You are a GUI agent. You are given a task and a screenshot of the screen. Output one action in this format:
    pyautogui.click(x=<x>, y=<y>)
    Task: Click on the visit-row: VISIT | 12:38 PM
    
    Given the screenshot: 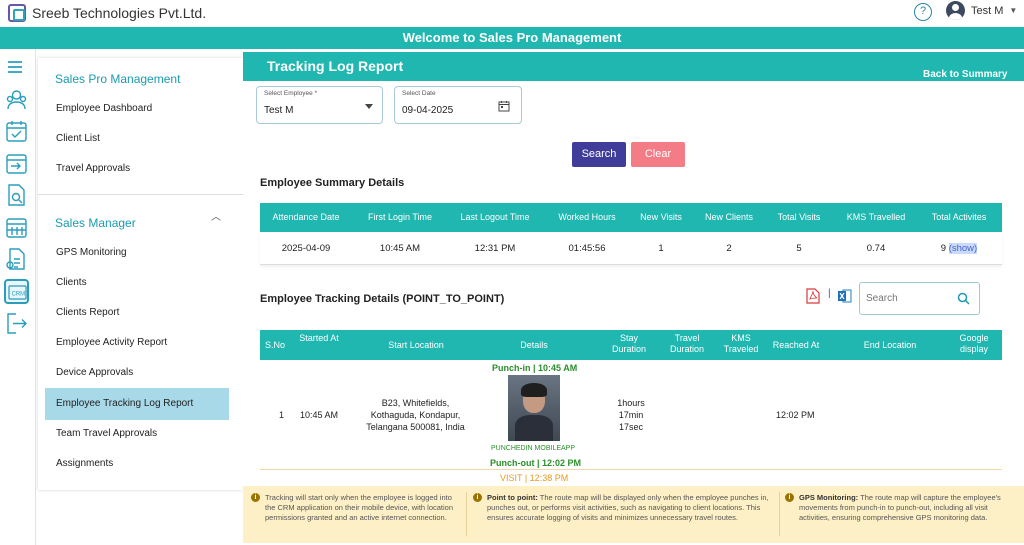 What is the action you would take?
    pyautogui.click(x=631, y=477)
    